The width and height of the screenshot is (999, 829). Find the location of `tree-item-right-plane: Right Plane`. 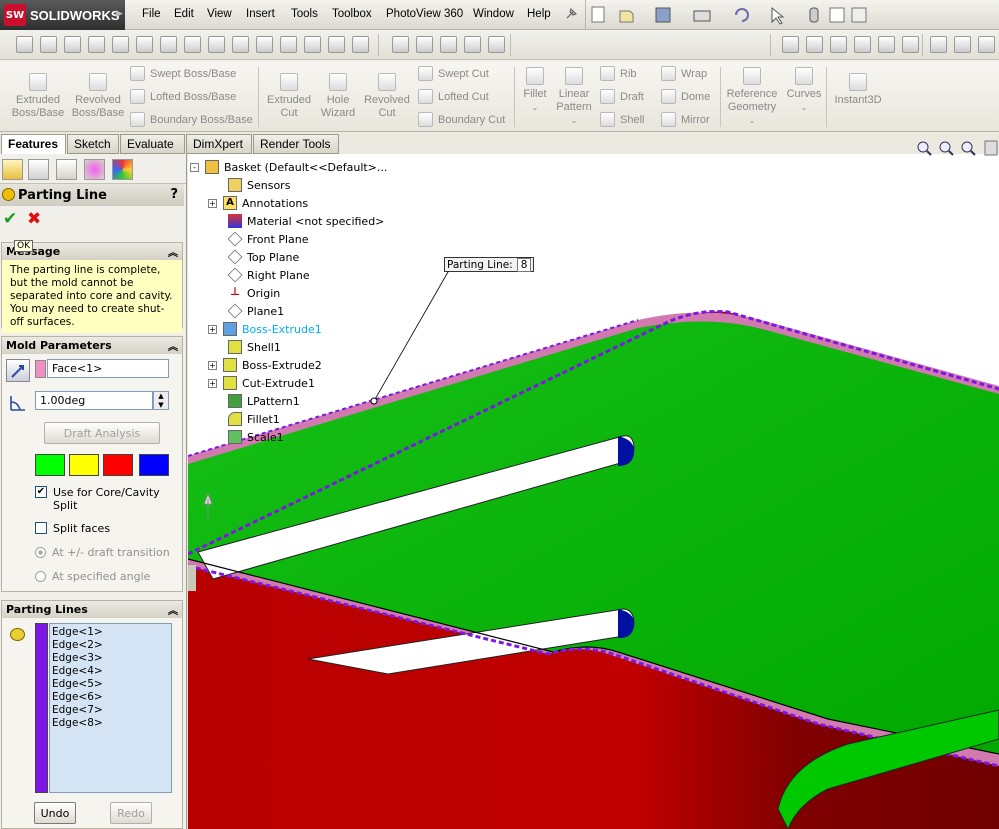

tree-item-right-plane: Right Plane is located at coordinates (268, 275).